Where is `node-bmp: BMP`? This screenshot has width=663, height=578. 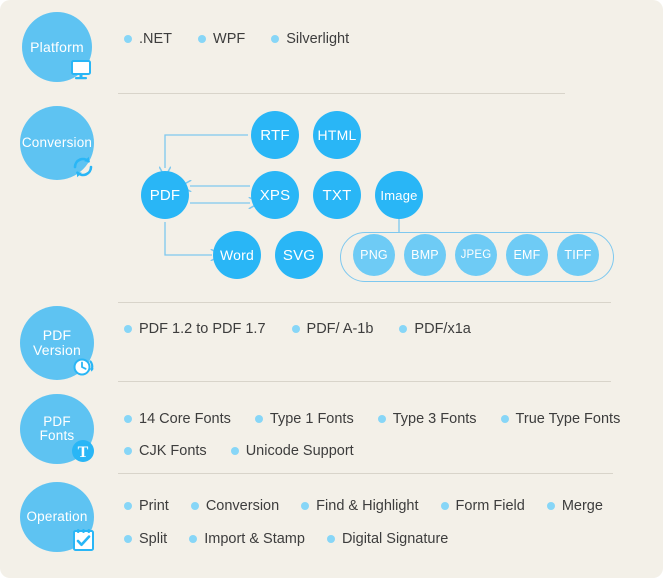
node-bmp: BMP is located at coordinates (425, 255).